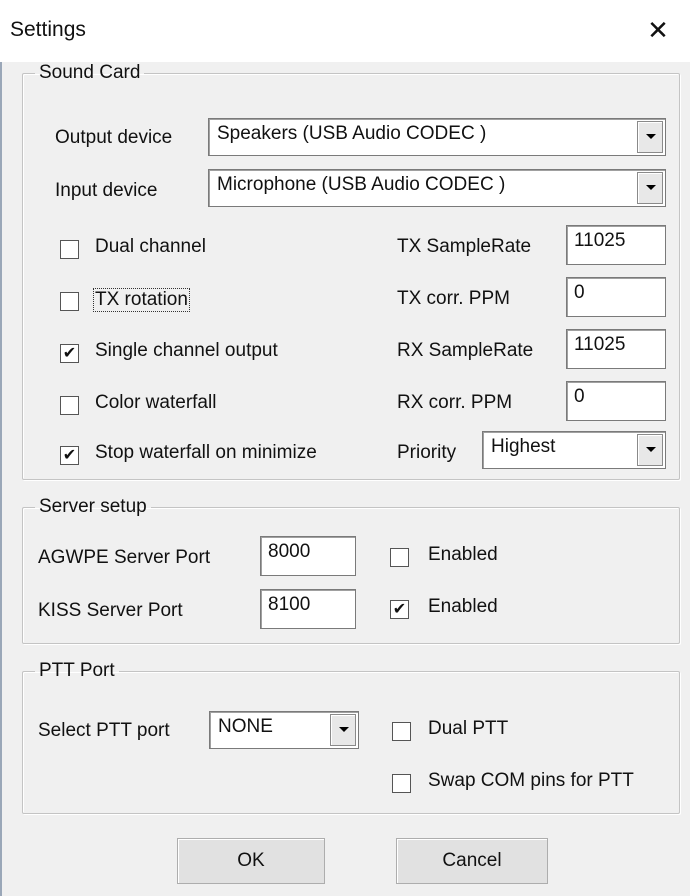  Describe the element at coordinates (156, 402) in the screenshot. I see `color-waterfall-label: Color waterfall` at that location.